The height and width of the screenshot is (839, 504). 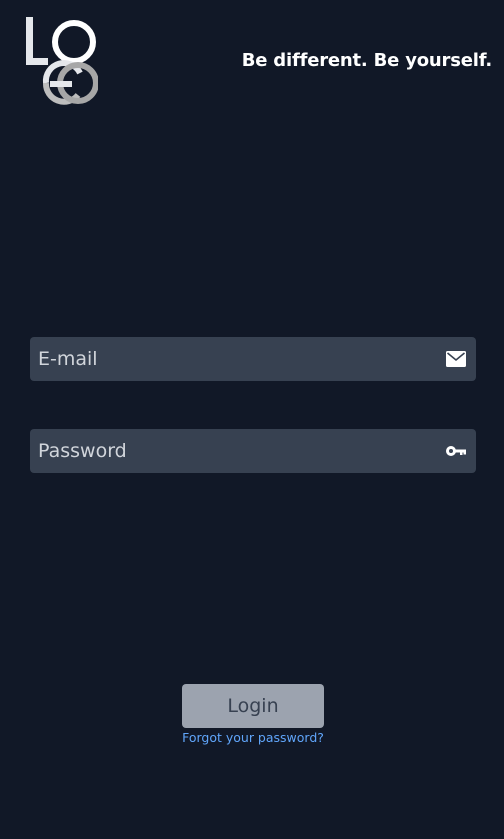 What do you see at coordinates (366, 60) in the screenshot?
I see `tagline: Be different. Be yourself.` at bounding box center [366, 60].